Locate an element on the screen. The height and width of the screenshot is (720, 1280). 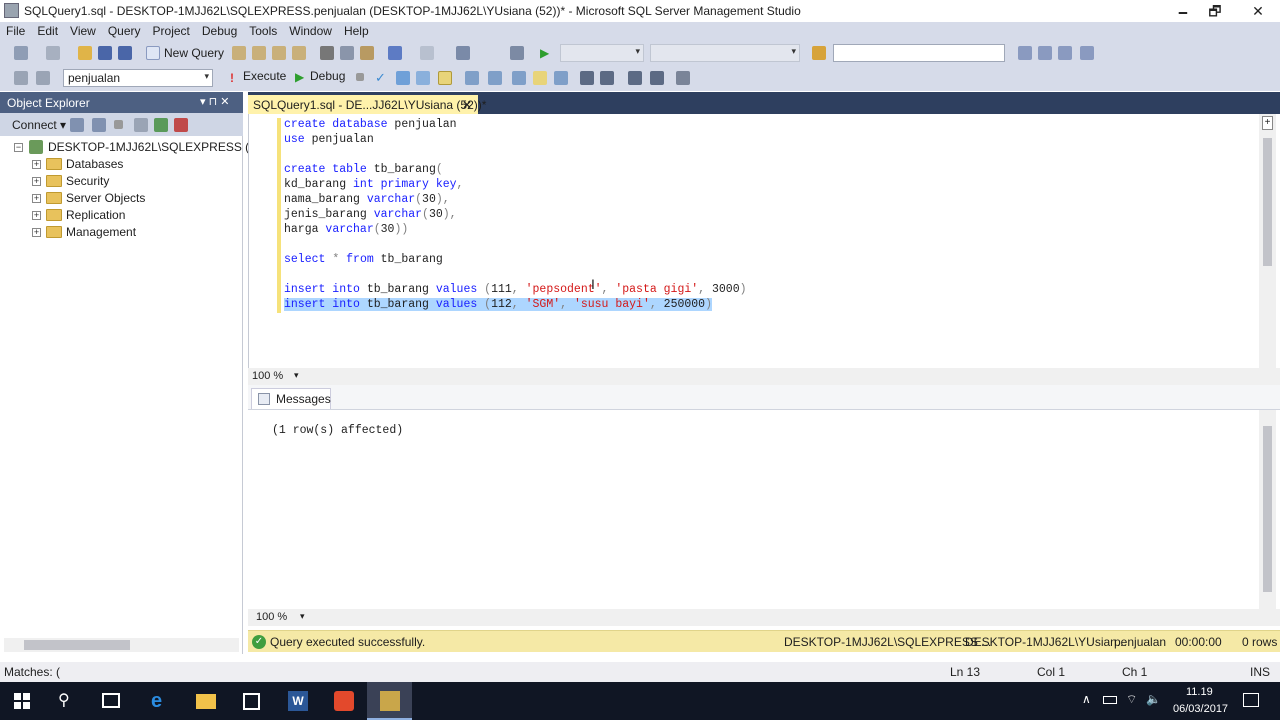
menu-window: Window is located at coordinates (310, 31).